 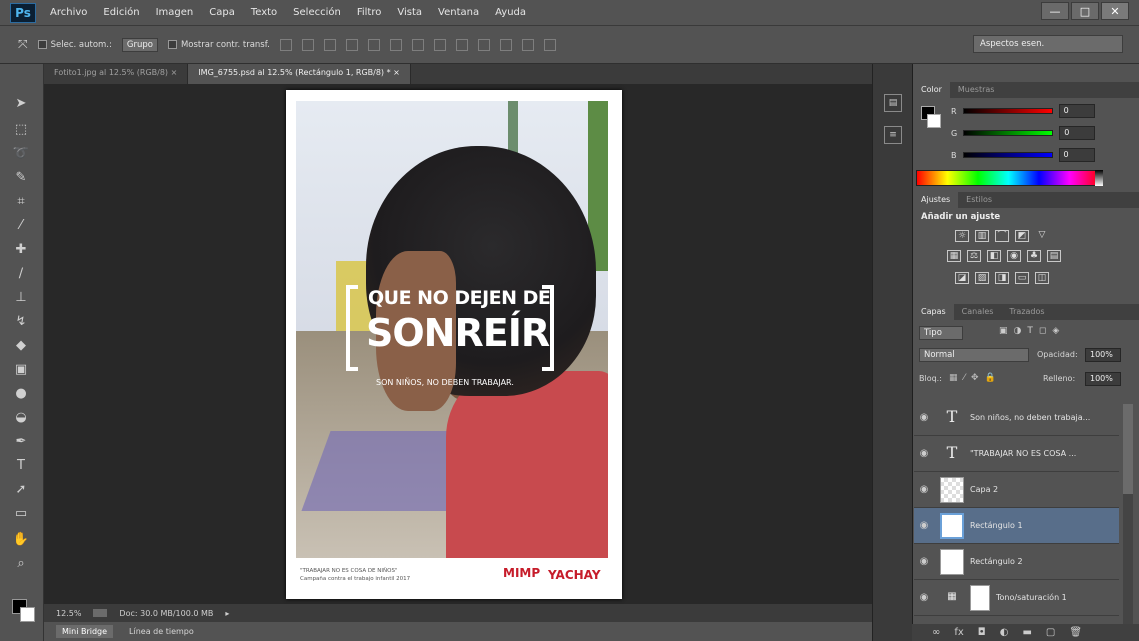 What do you see at coordinates (409, 12) in the screenshot?
I see `menu-vista: Vista` at bounding box center [409, 12].